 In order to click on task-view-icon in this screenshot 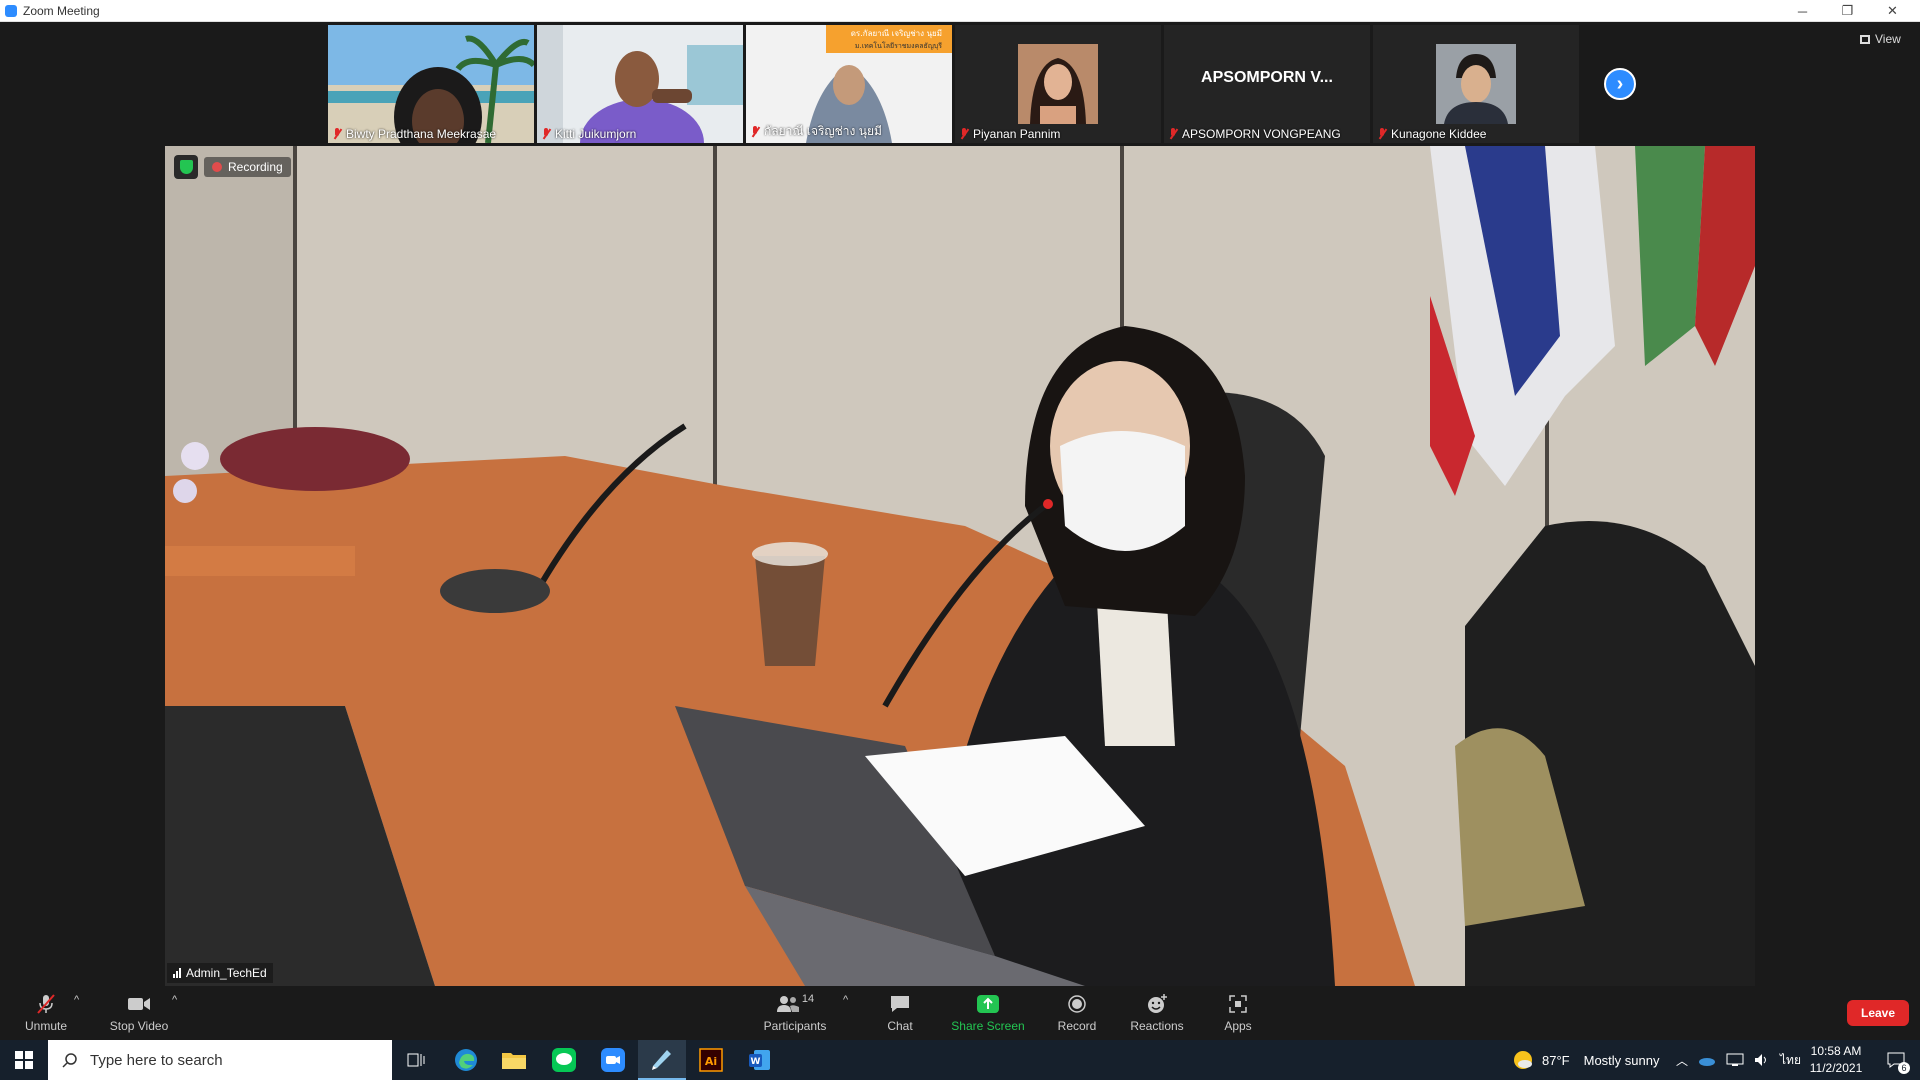, I will do `click(416, 1060)`.